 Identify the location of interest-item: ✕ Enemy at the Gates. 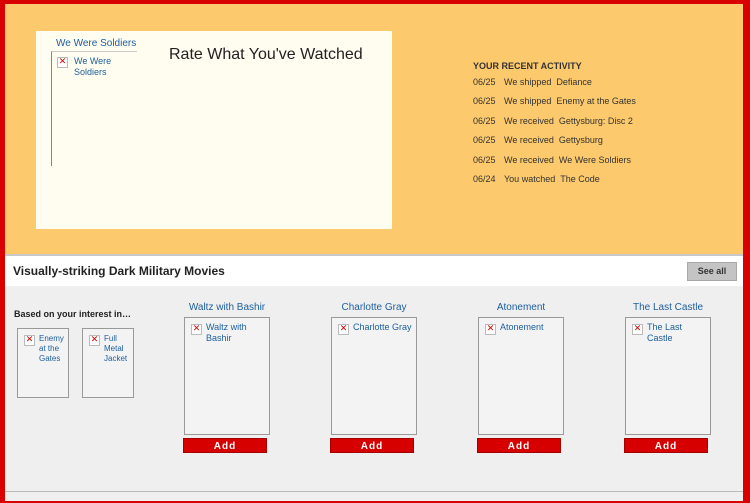
(43, 363).